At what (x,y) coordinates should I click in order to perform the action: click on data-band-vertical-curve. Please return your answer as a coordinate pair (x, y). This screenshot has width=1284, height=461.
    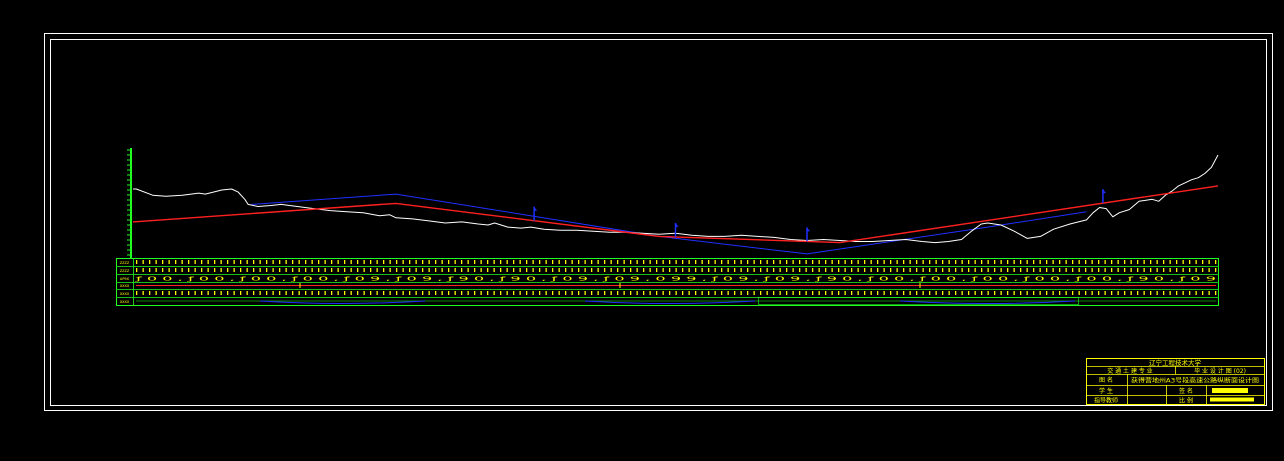
    Looking at the image, I should click on (987, 302).